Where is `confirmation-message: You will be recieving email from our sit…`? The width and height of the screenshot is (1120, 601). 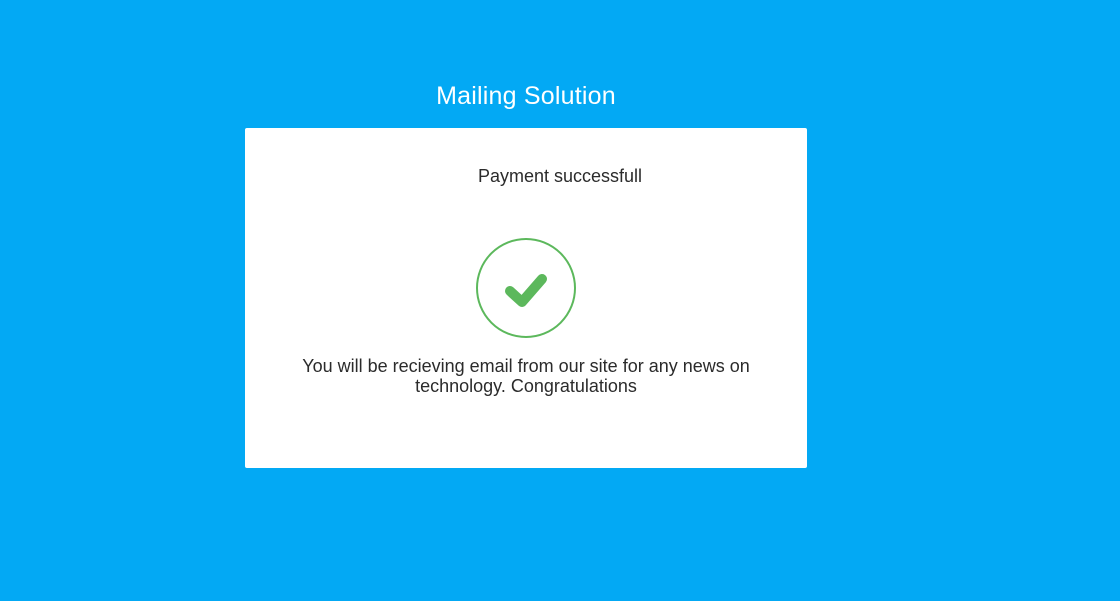
confirmation-message: You will be recieving email from our sit… is located at coordinates (526, 376).